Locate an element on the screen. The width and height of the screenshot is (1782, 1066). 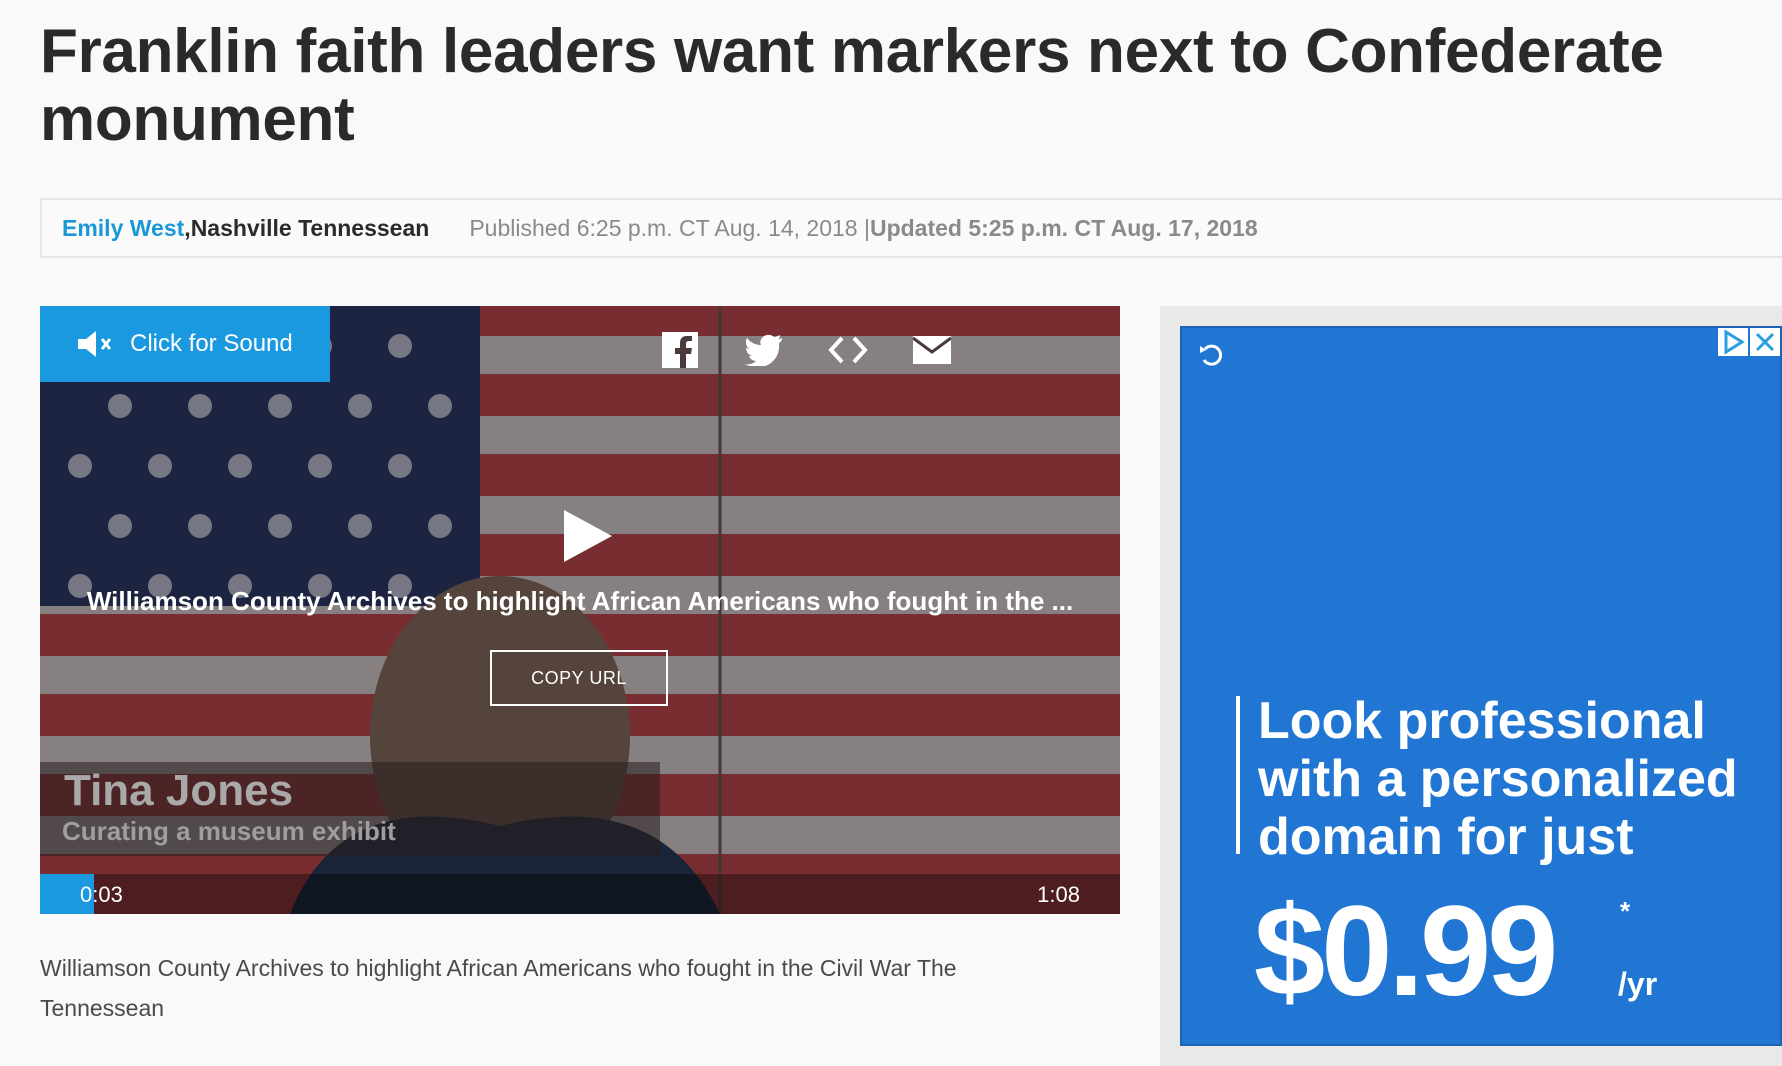
embed-icon is located at coordinates (848, 350).